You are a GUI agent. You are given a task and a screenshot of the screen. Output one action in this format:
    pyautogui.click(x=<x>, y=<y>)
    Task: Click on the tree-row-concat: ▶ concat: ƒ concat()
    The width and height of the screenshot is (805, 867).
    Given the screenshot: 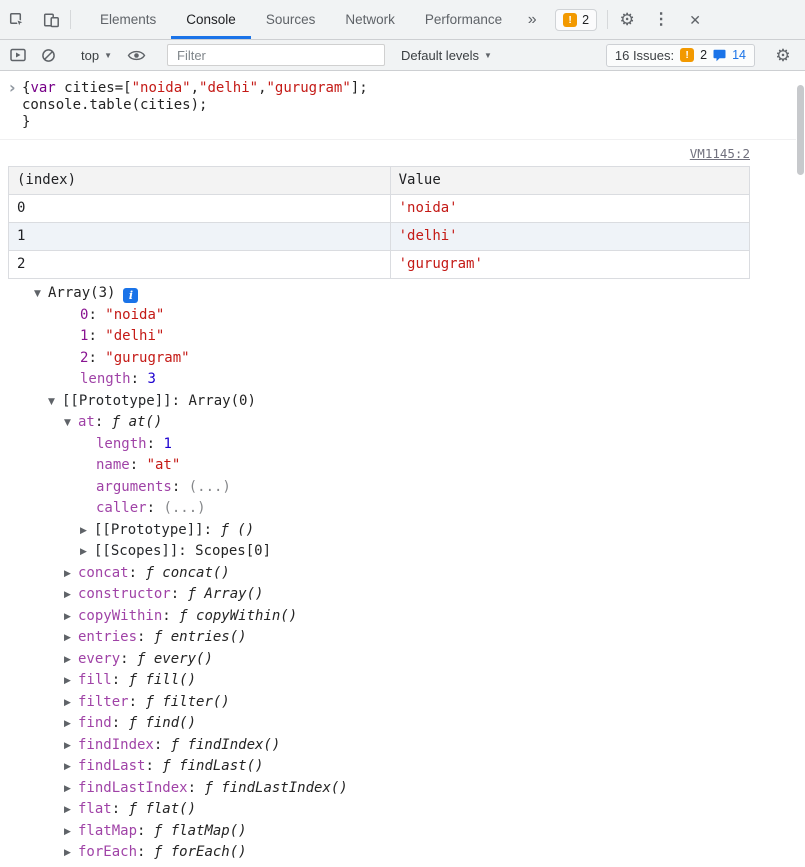 What is the action you would take?
    pyautogui.click(x=398, y=574)
    